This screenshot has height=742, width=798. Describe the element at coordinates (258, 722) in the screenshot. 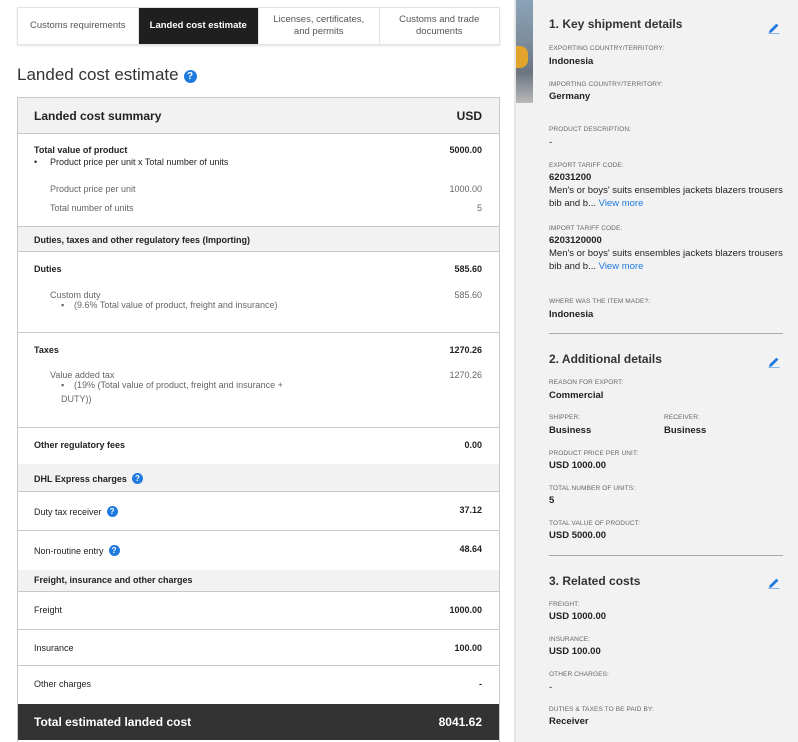

I see `total-landed-cost-row: Total estimated landed cost 8041.62` at that location.